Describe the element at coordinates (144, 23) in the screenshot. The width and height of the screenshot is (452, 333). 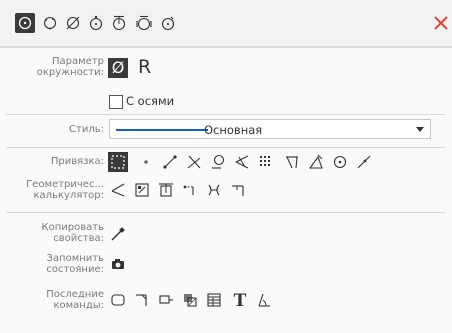
I see `circle-three-tangents-icon` at that location.